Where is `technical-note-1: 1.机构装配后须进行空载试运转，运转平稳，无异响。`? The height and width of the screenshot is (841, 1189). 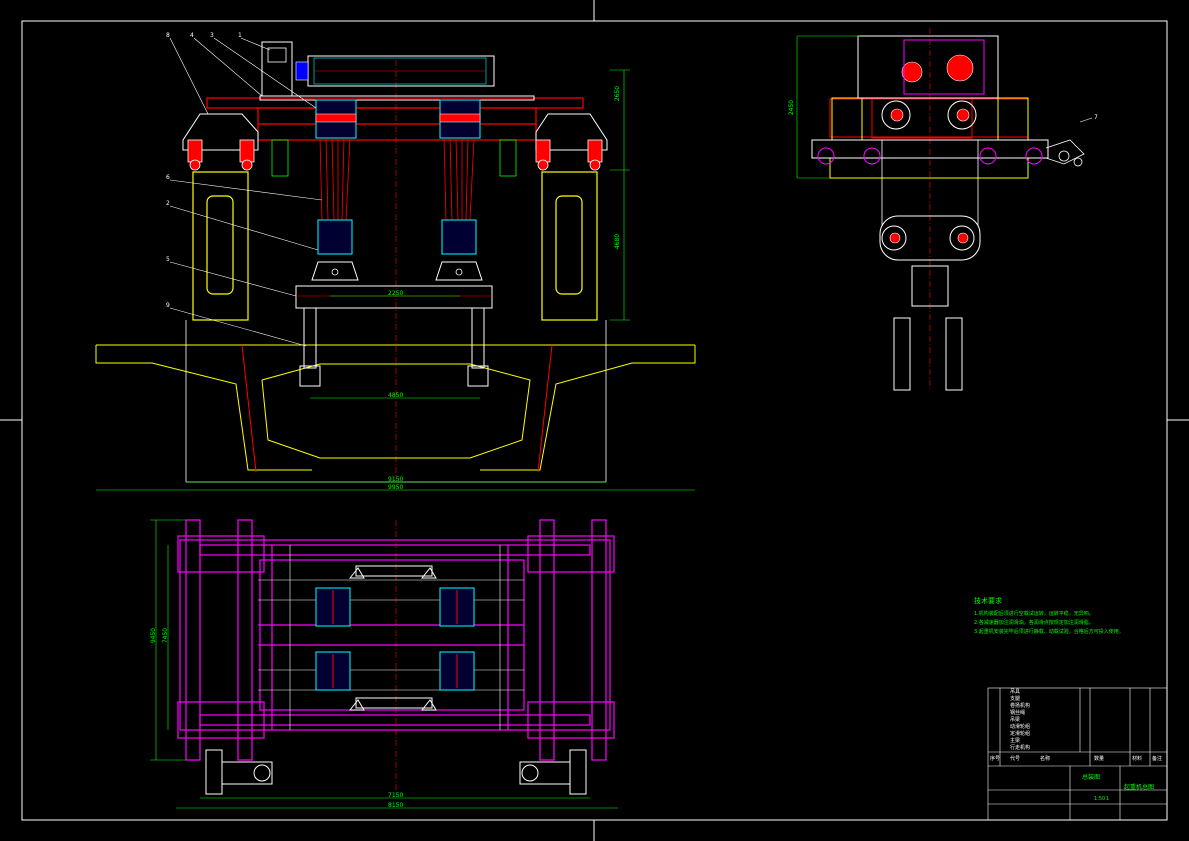
technical-note-1: 1.机构装配后须进行空载试运转，运转平稳，无异响。 is located at coordinates (1034, 614).